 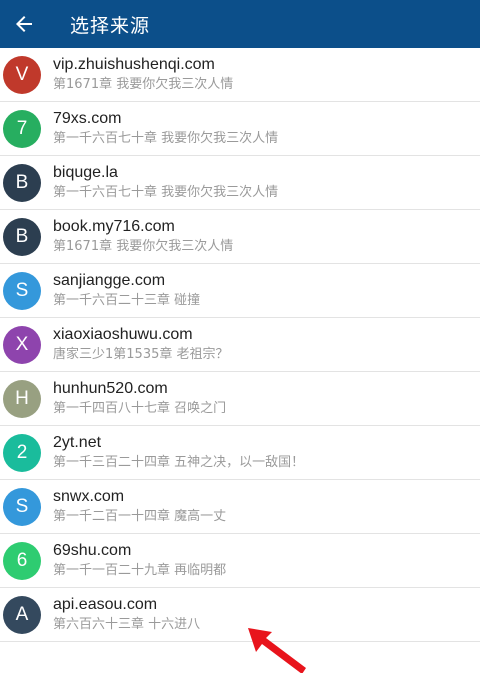 I want to click on red-arrow-annotation-icon, so click(x=277, y=650).